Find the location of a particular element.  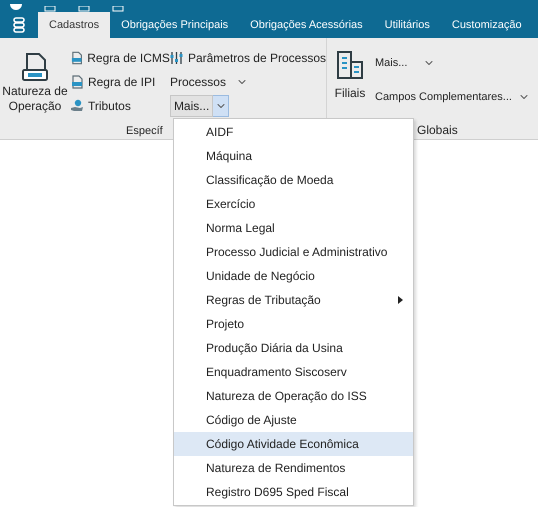

processos-dropdown: Processos is located at coordinates (198, 82).